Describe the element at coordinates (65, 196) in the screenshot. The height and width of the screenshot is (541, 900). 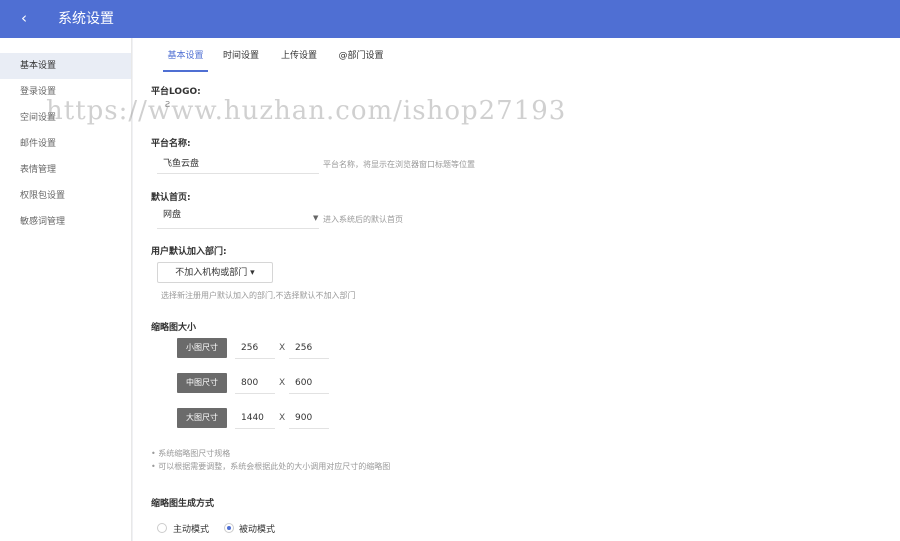
I see `sidebar-item-permission: 权限包设置` at that location.